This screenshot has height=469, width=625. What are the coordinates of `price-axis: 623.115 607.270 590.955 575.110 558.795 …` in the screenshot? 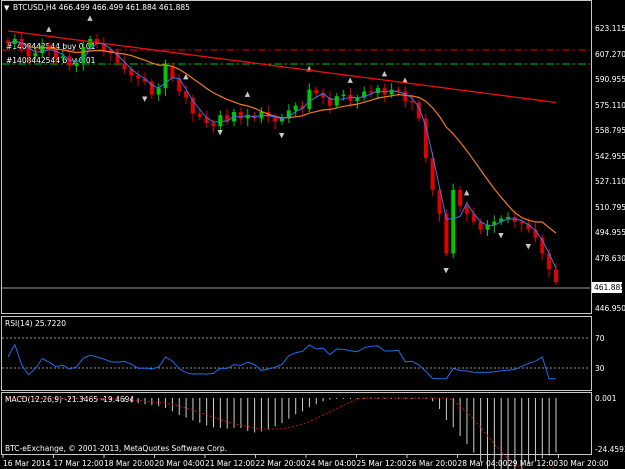 It's located at (610, 168).